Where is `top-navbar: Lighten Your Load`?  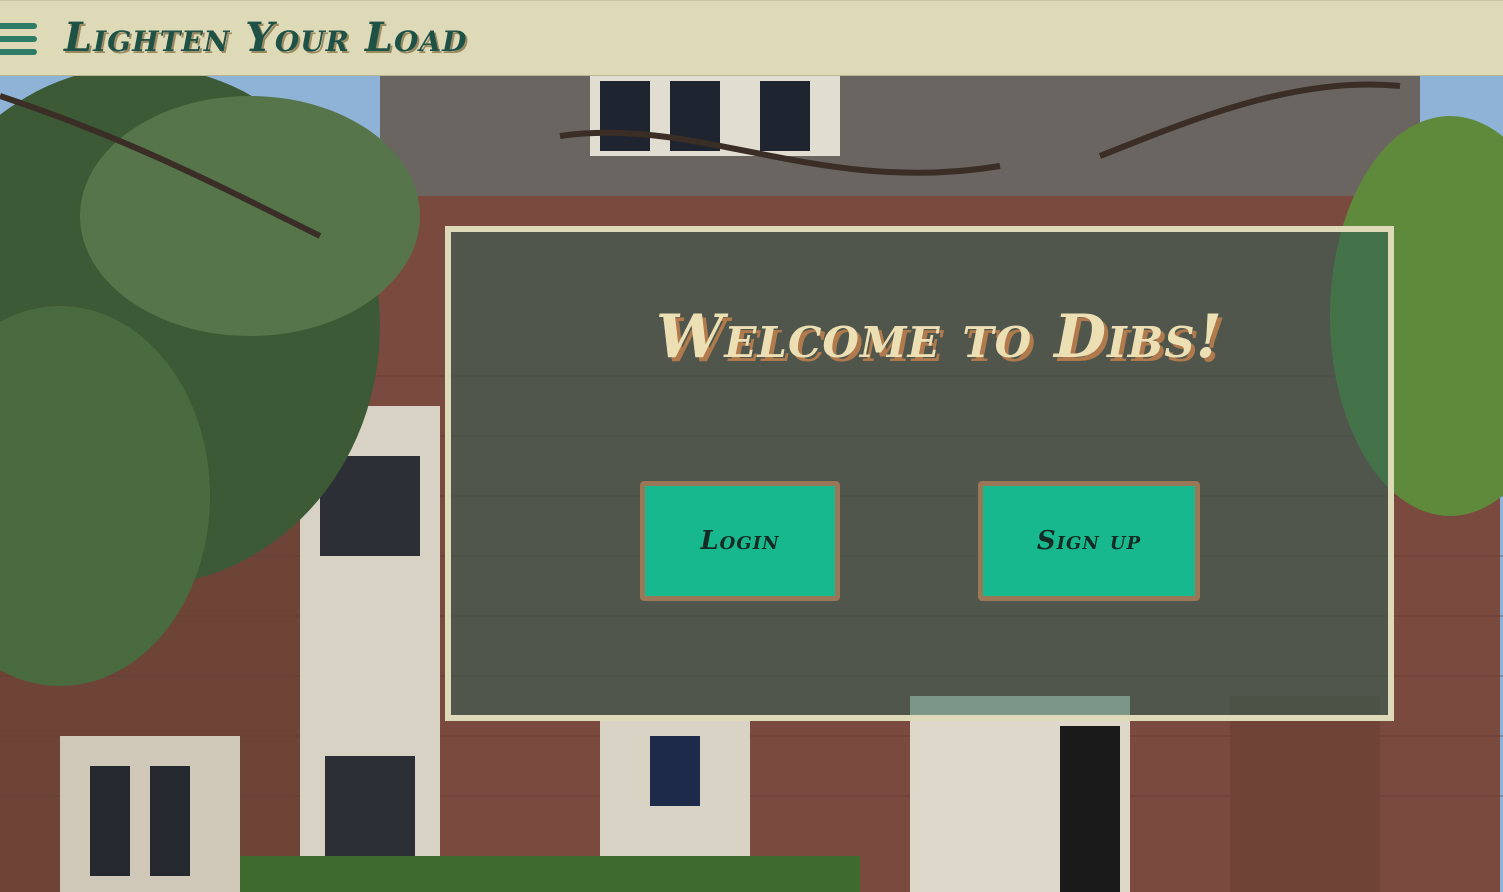 top-navbar: Lighten Your Load is located at coordinates (751, 38).